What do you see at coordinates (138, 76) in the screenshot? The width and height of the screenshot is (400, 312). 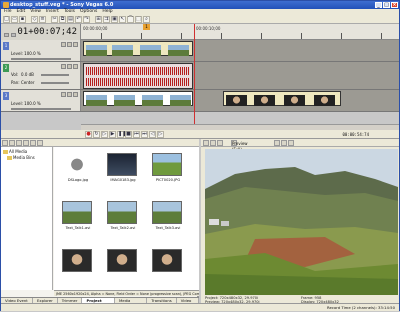 I see `audio-clip` at bounding box center [138, 76].